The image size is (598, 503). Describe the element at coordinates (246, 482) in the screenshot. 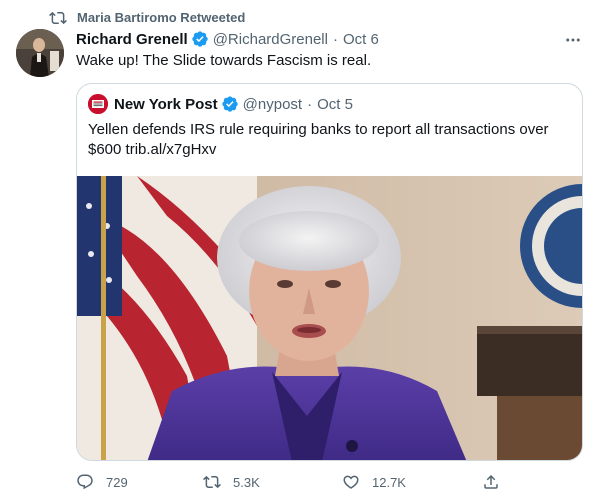

I see `retweet-count: 5.3K` at that location.